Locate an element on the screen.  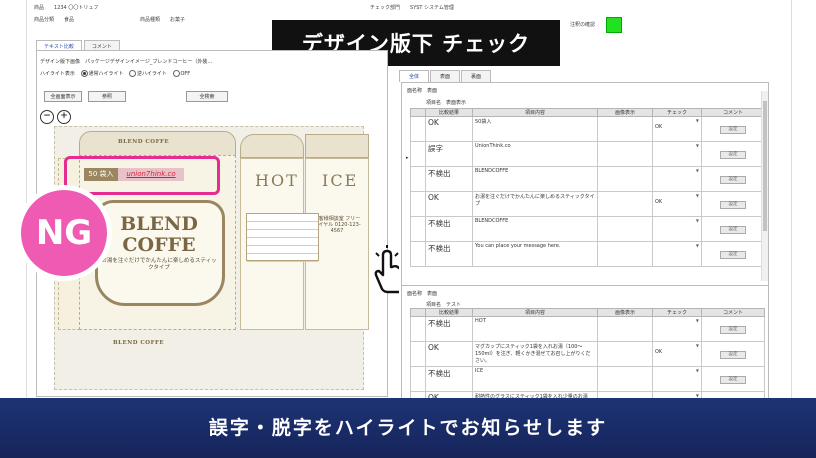
table-row: 不検出 You can place your message here. ▼ 設定 is located at coordinates (587, 254).